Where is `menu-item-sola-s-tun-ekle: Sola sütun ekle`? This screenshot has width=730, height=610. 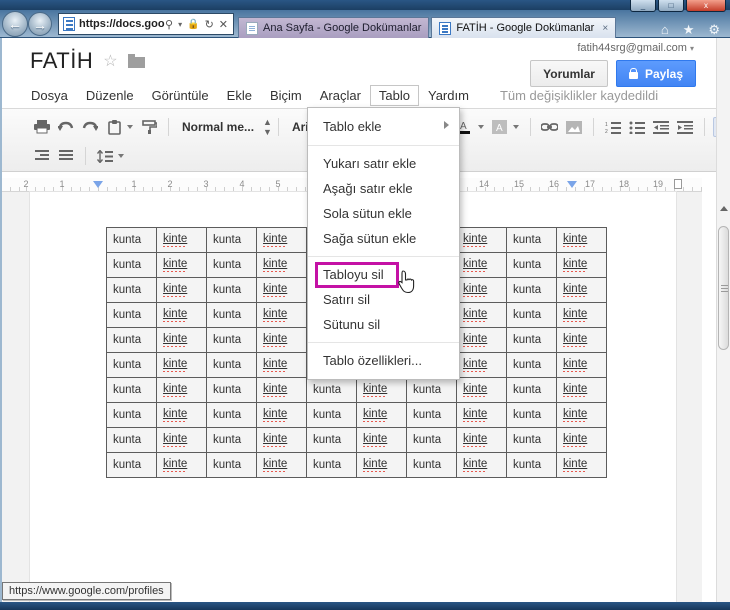 menu-item-sola-s-tun-ekle: Sola sütun ekle is located at coordinates (383, 213).